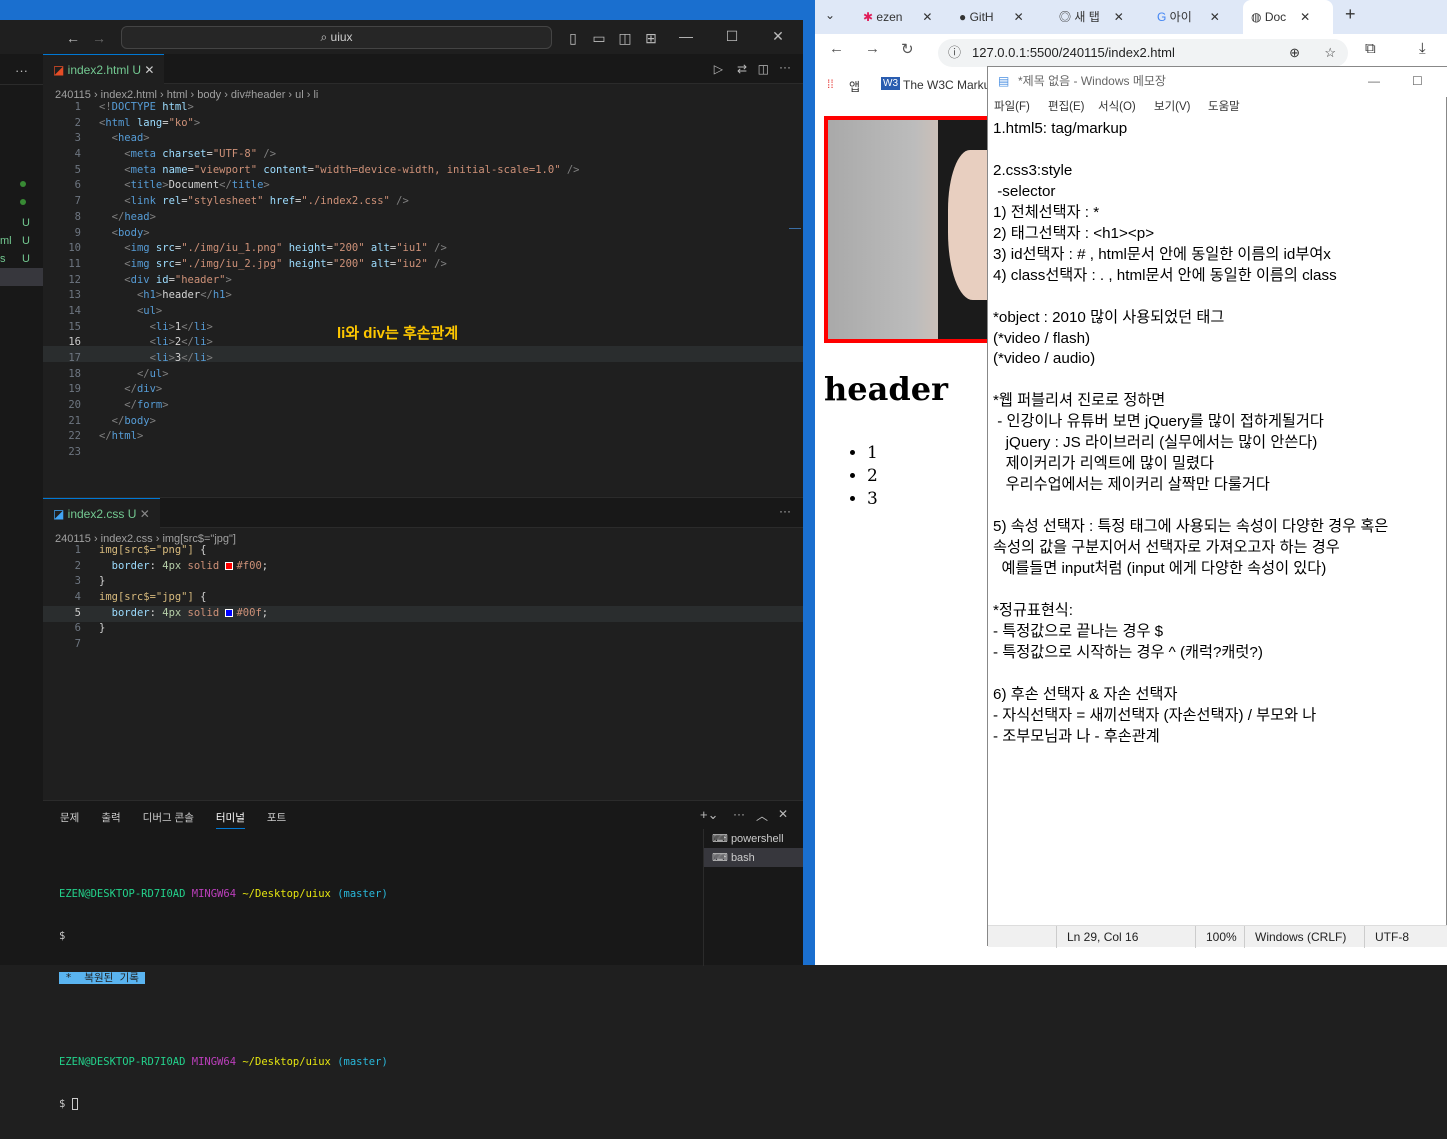 The width and height of the screenshot is (1447, 1139). I want to click on zoom-icon: ⊕, so click(1294, 53).